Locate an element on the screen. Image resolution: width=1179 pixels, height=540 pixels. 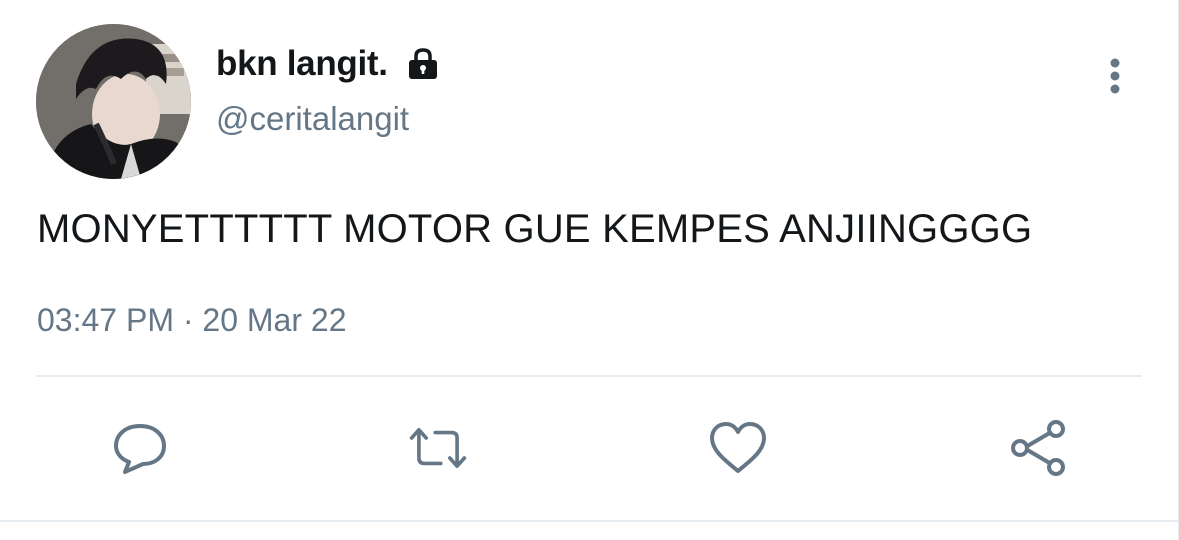
like-button is located at coordinates (738, 448).